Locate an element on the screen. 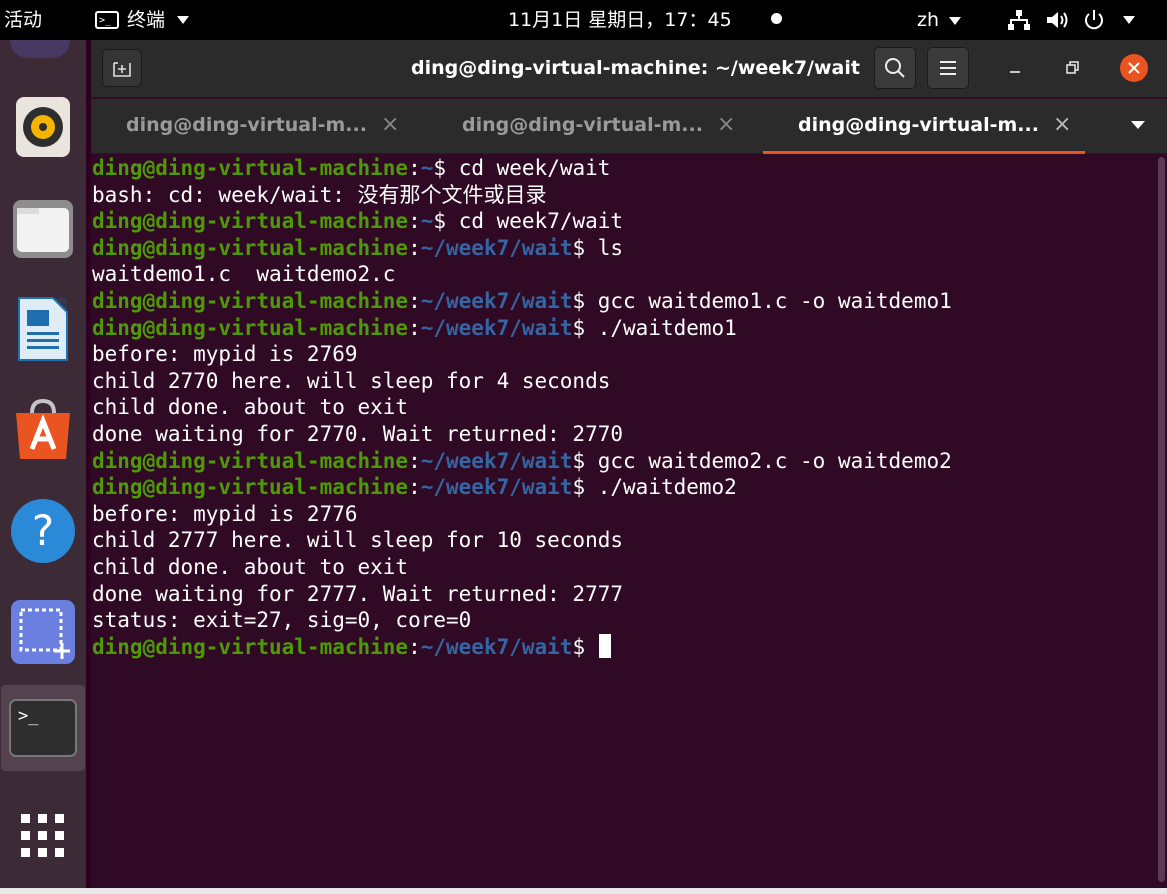 This screenshot has height=894, width=1167. ubuntu-software-icon is located at coordinates (43, 429).